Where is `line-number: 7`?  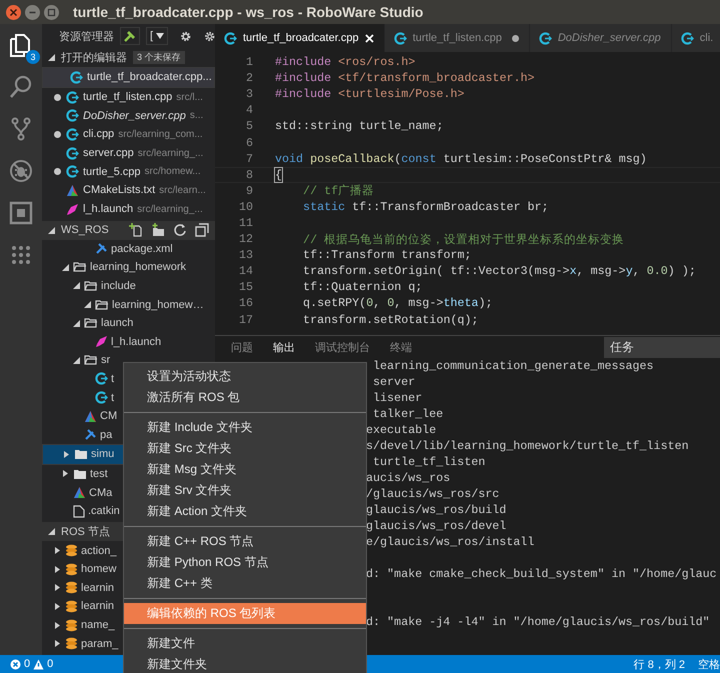 line-number: 7 is located at coordinates (248, 159).